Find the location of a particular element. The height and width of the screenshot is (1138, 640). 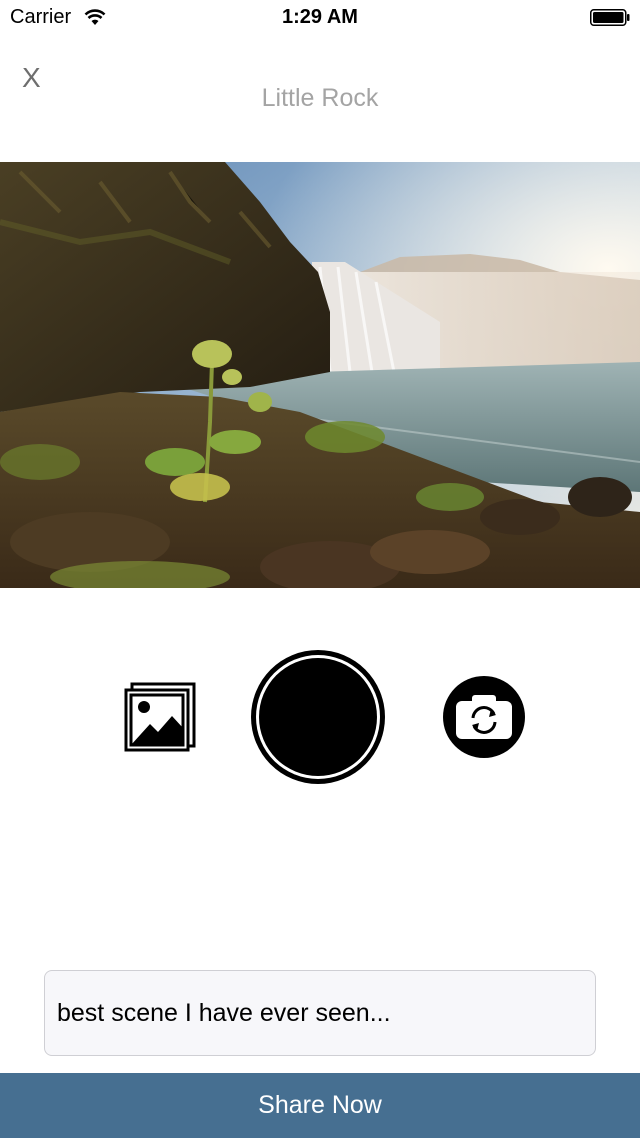

status-time: 1:29 AM is located at coordinates (320, 17).